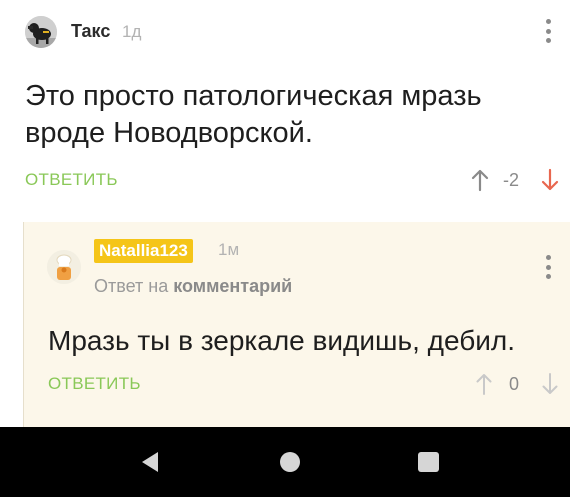  Describe the element at coordinates (150, 464) in the screenshot. I see `back-triangle-icon` at that location.